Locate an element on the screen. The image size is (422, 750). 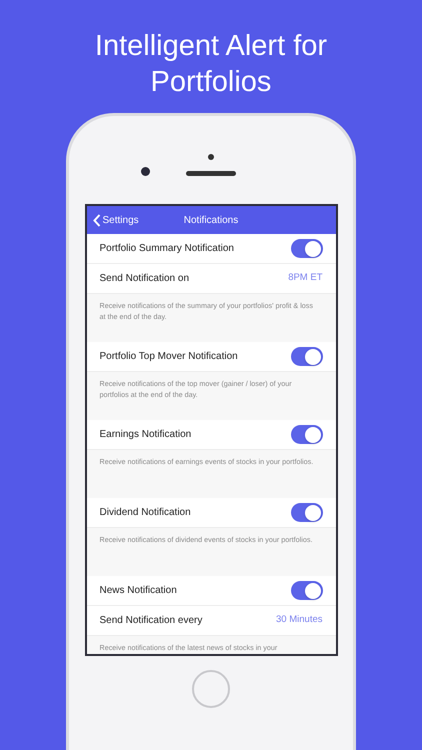
nav-title: Notifications is located at coordinates (211, 221).